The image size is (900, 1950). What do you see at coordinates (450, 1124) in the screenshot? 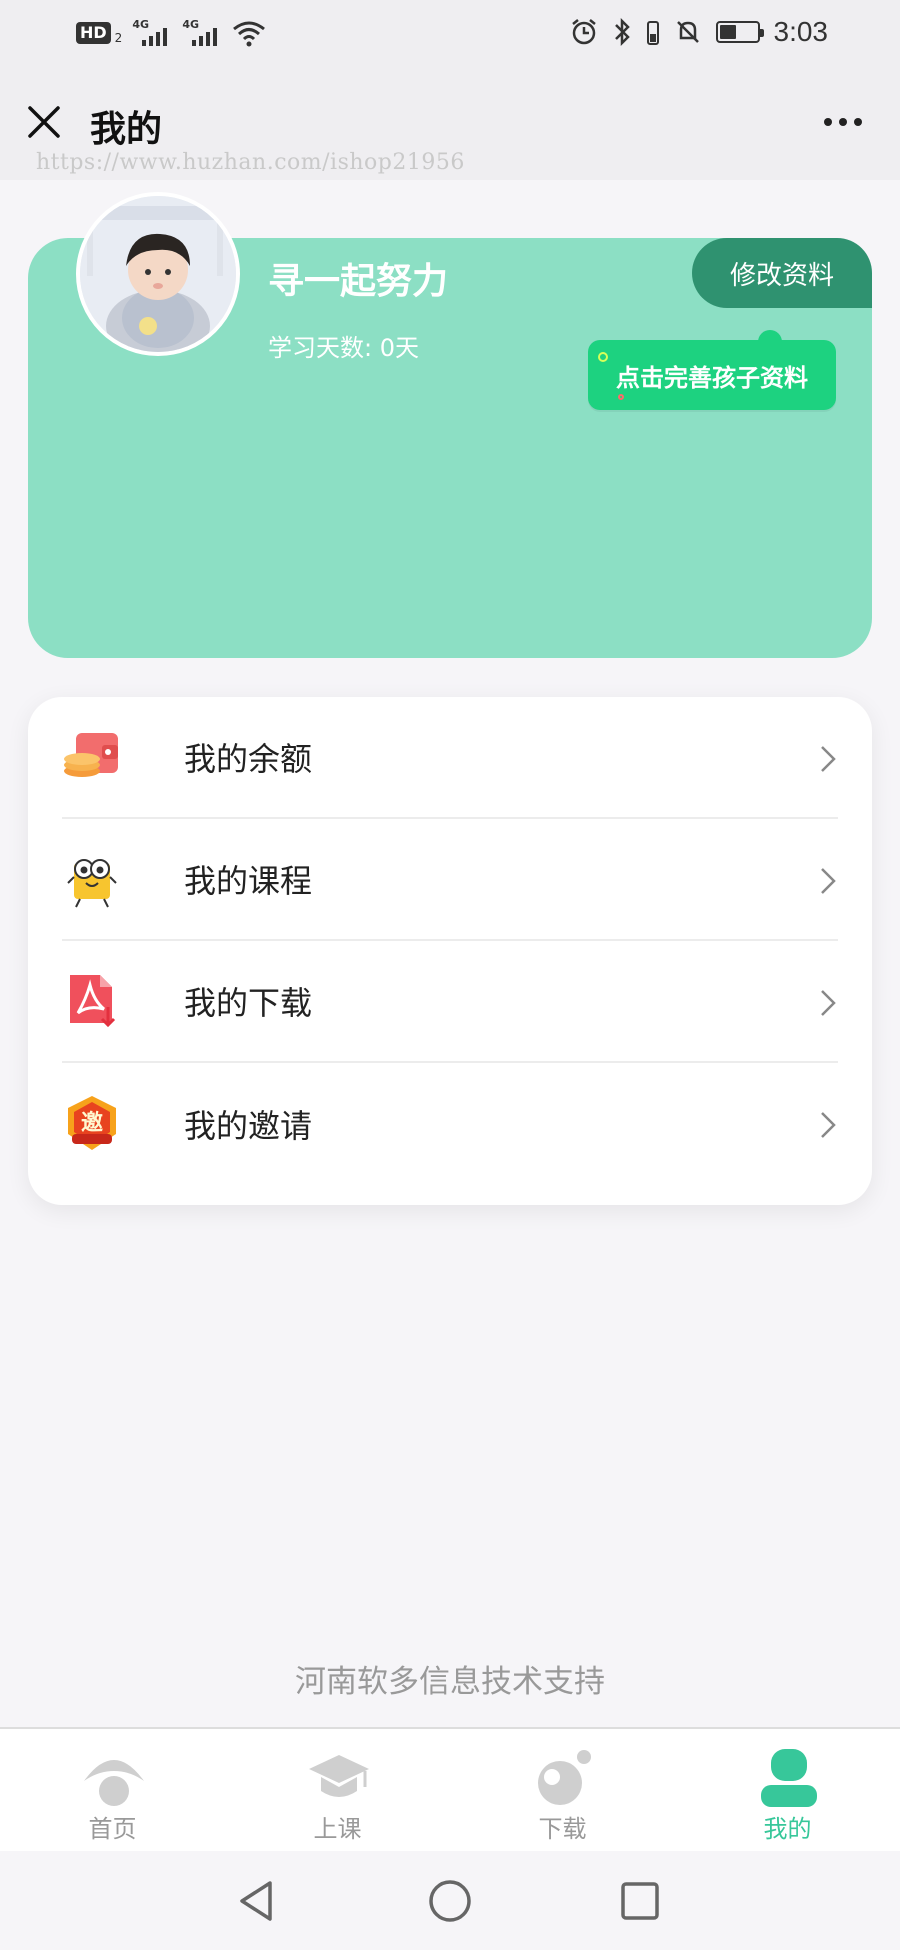
I see `menu-item-invite: 邀 我的邀请` at bounding box center [450, 1124].